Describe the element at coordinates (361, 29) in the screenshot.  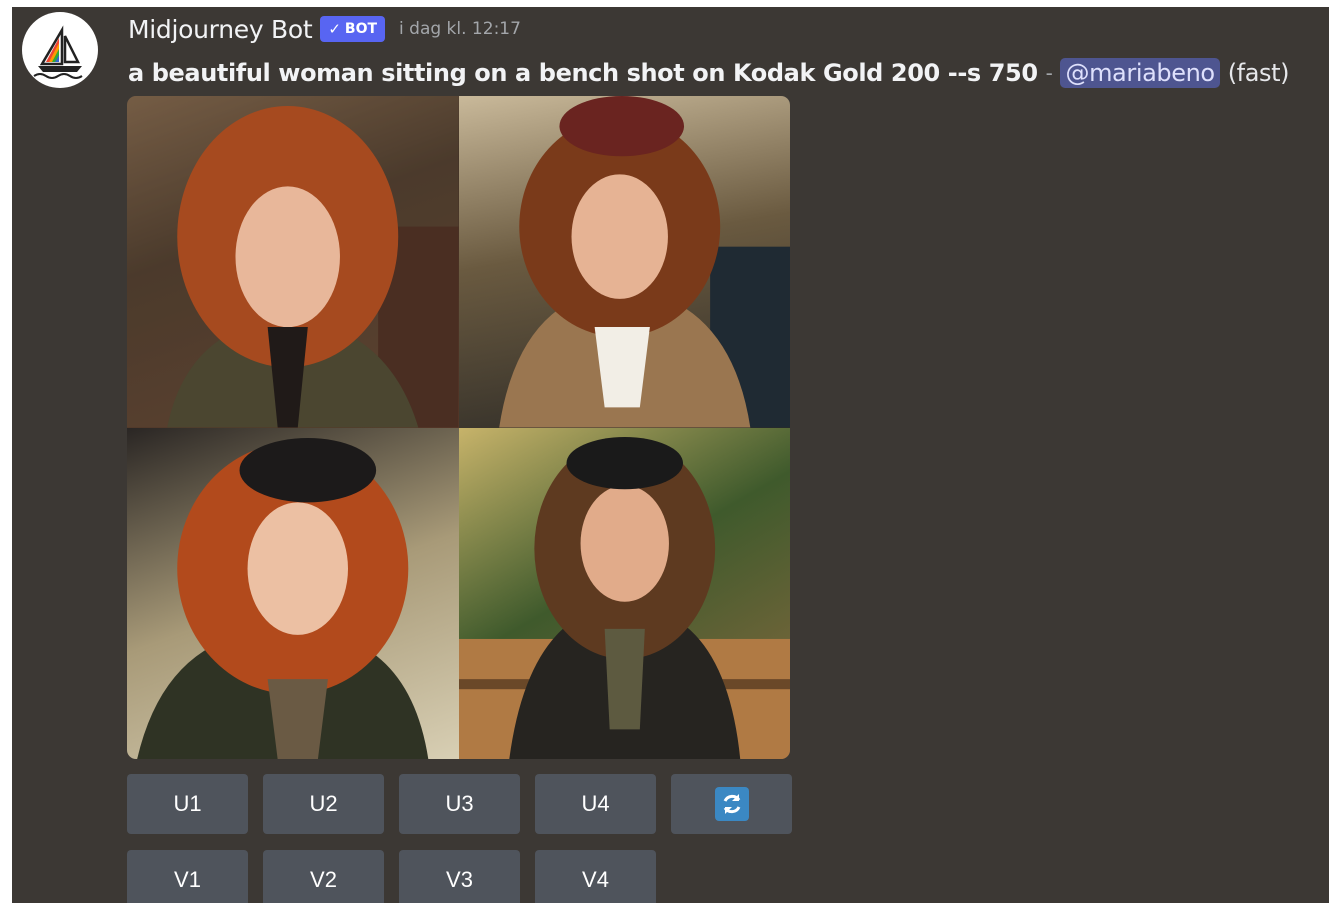
I see `bot-badge-label: BOT` at that location.